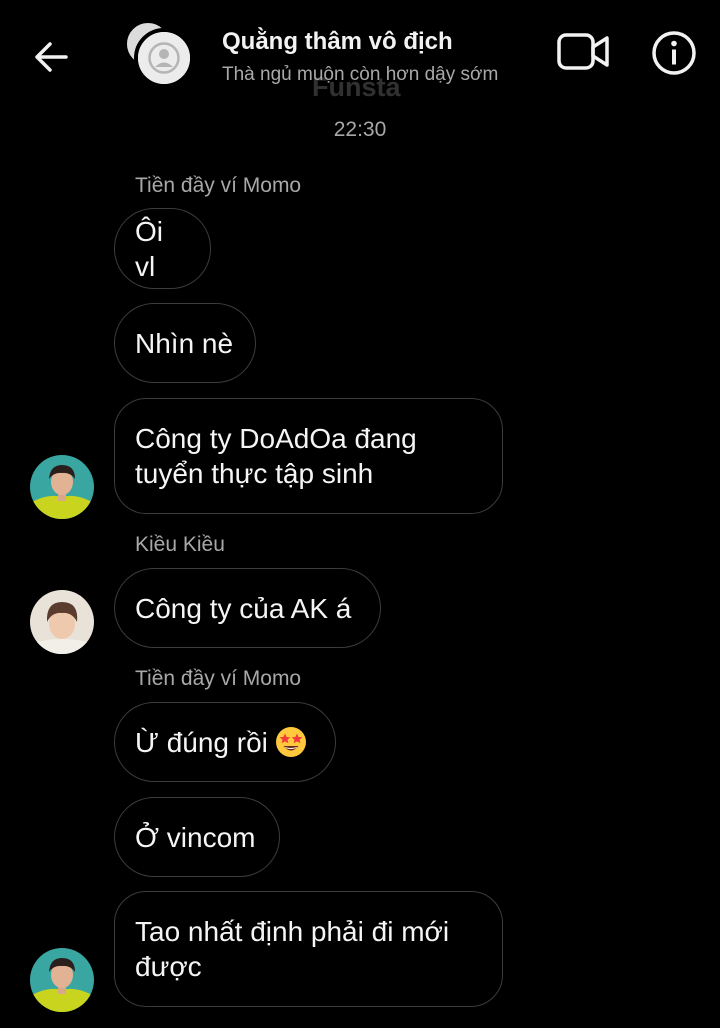 The height and width of the screenshot is (1028, 720). I want to click on info-icon, so click(674, 53).